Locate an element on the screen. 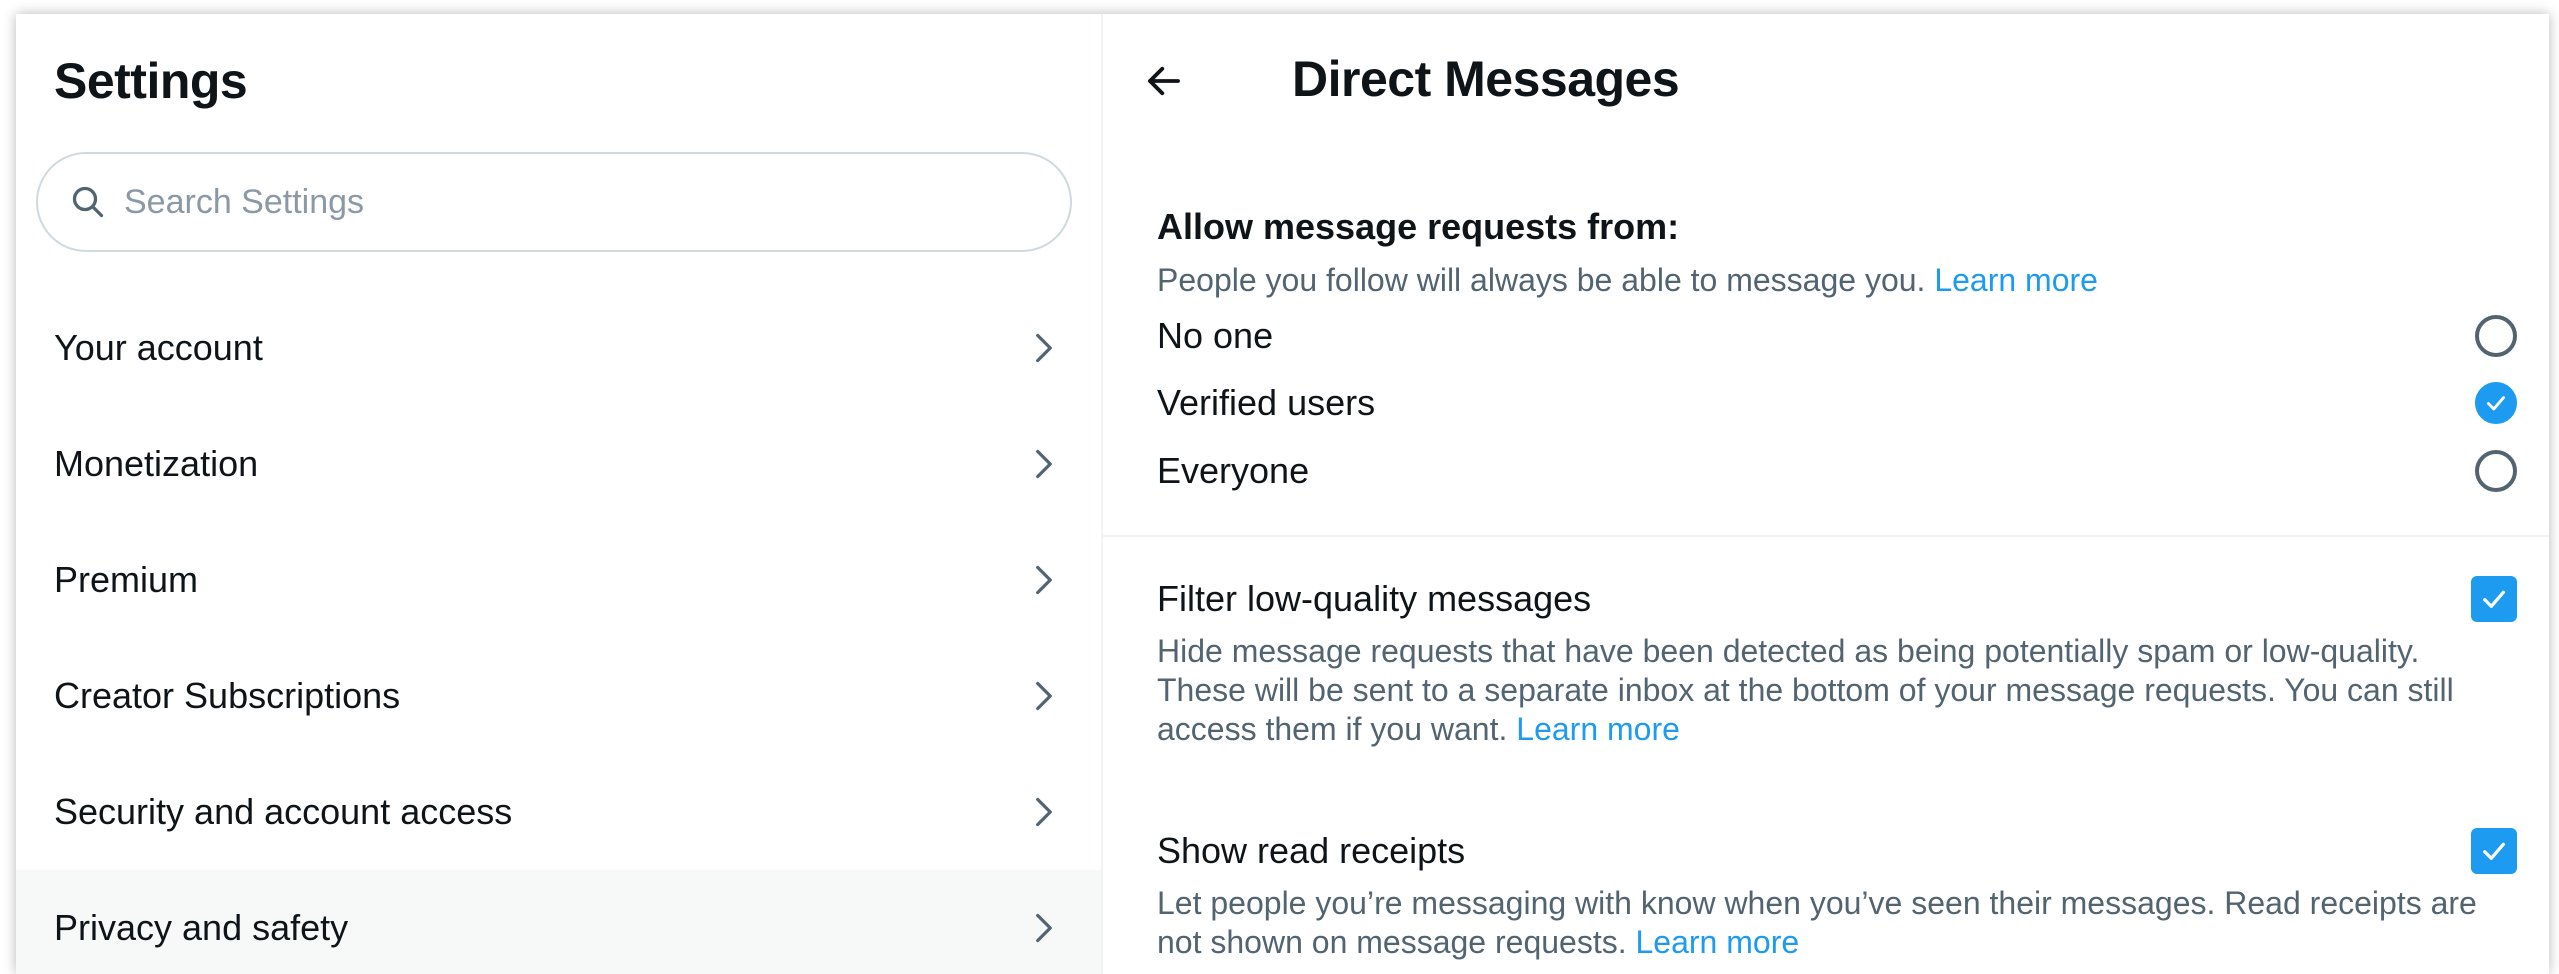 This screenshot has width=2559, height=974. nav-item-label: Premium is located at coordinates (126, 579).